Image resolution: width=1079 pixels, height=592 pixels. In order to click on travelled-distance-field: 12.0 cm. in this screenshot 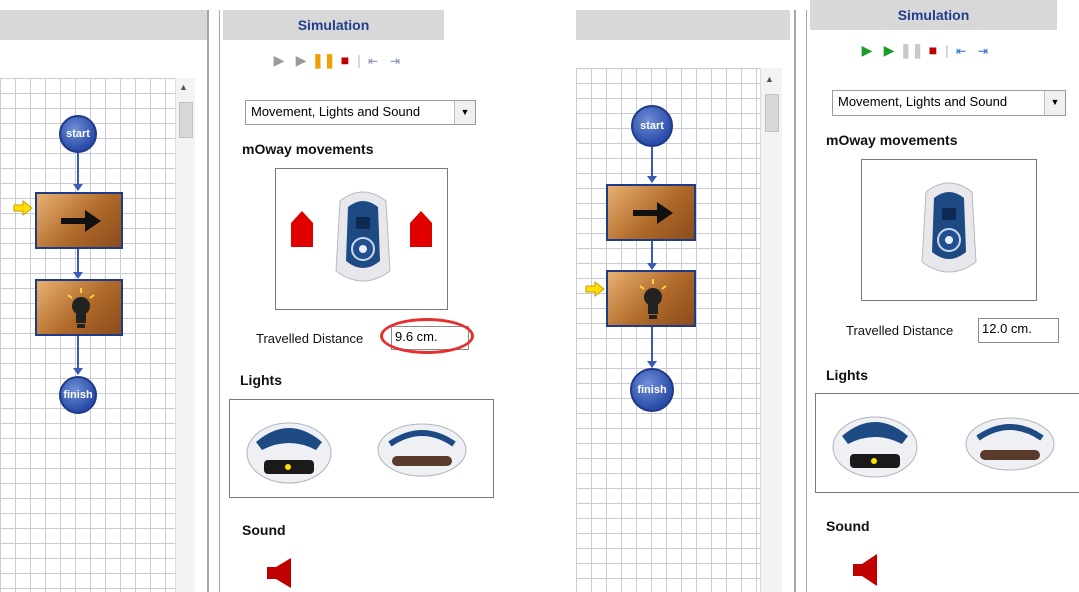, I will do `click(1018, 330)`.